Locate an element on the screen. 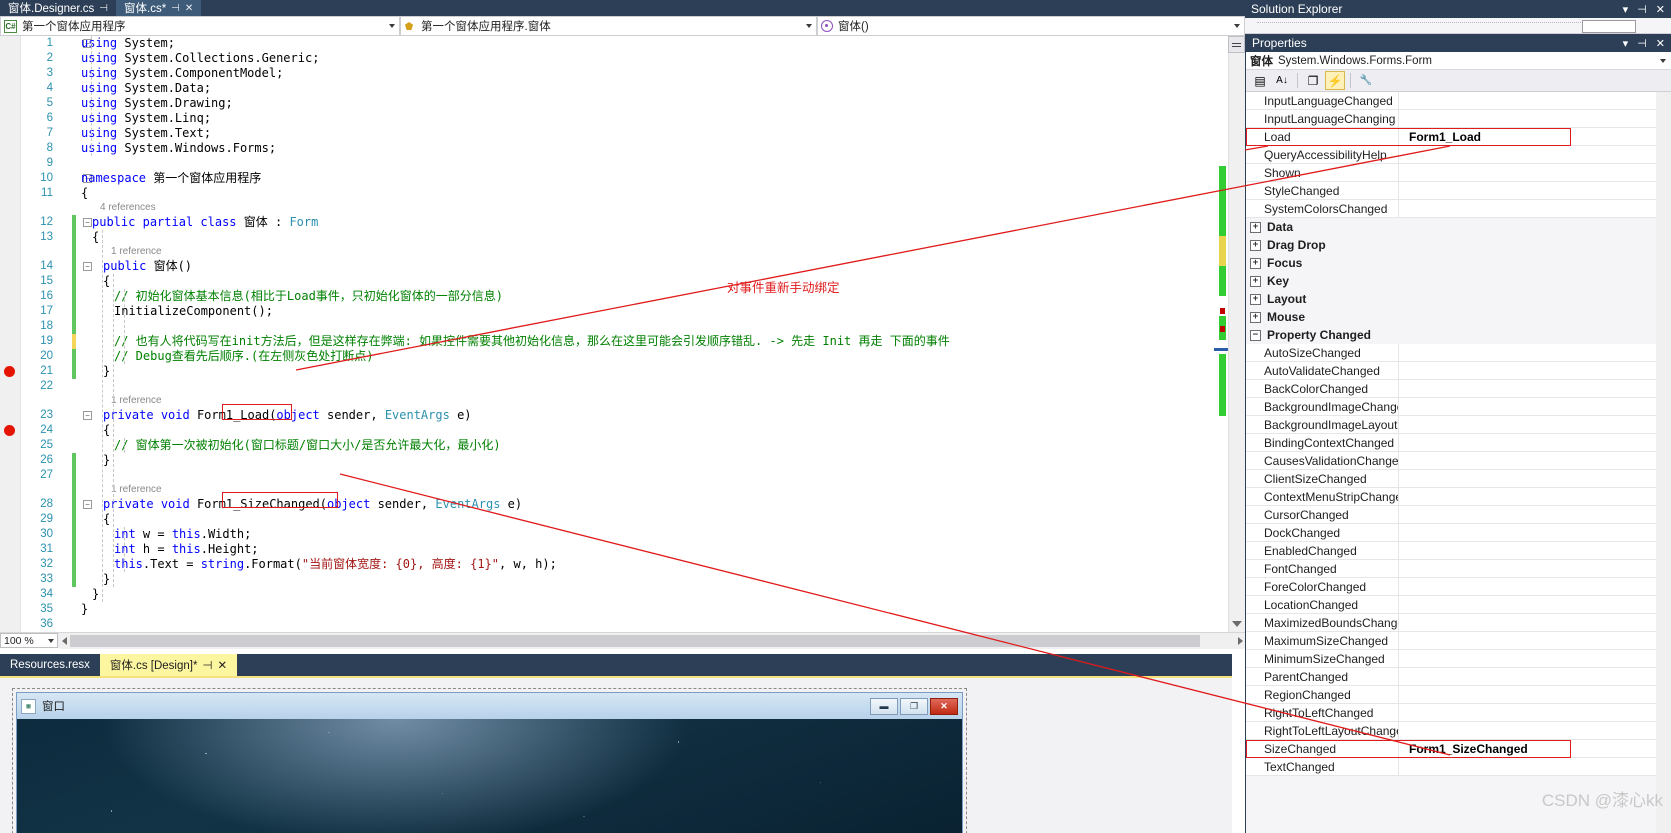 The image size is (1671, 833). property-row: MaximizedBoundsChanged is located at coordinates (1458, 622).